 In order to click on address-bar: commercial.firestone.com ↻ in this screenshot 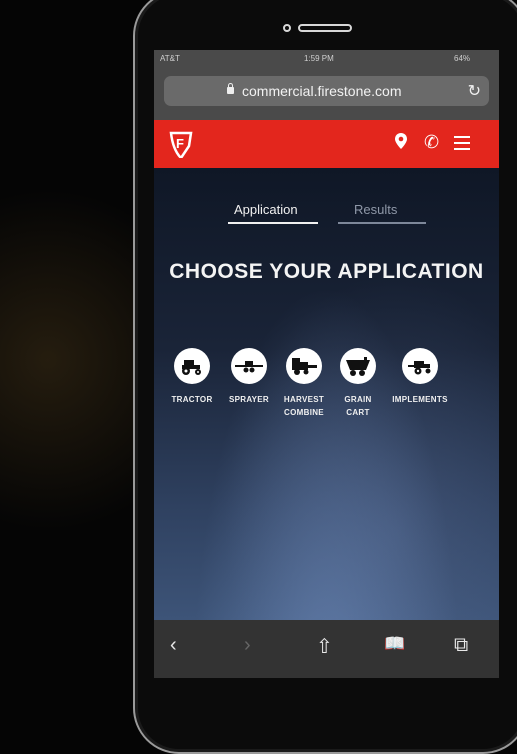, I will do `click(326, 91)`.